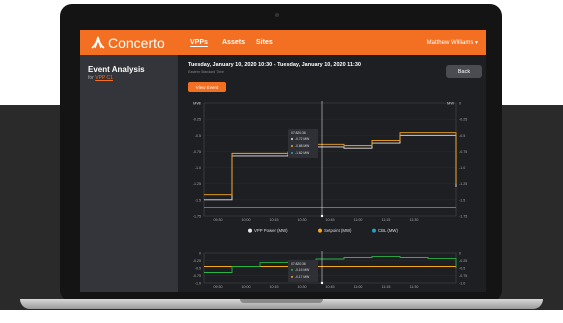 This screenshot has height=323, width=563. Describe the element at coordinates (302, 153) in the screenshot. I see `tooltip-value: -1.62 MW` at that location.